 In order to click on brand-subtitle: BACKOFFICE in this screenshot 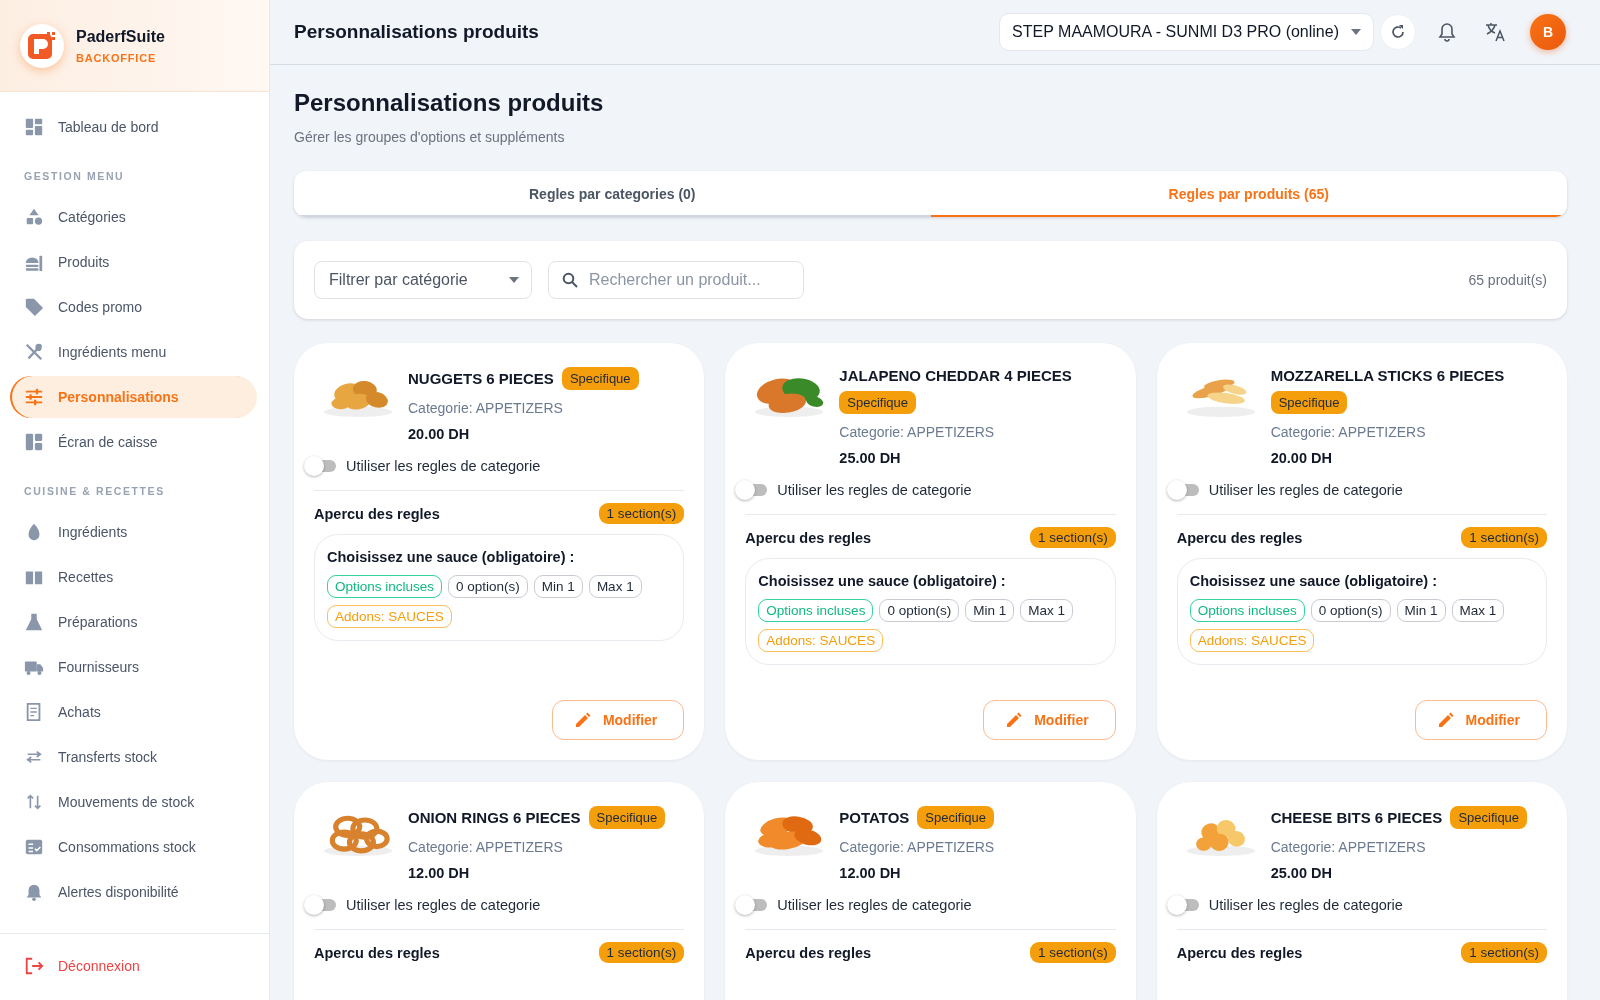, I will do `click(117, 57)`.